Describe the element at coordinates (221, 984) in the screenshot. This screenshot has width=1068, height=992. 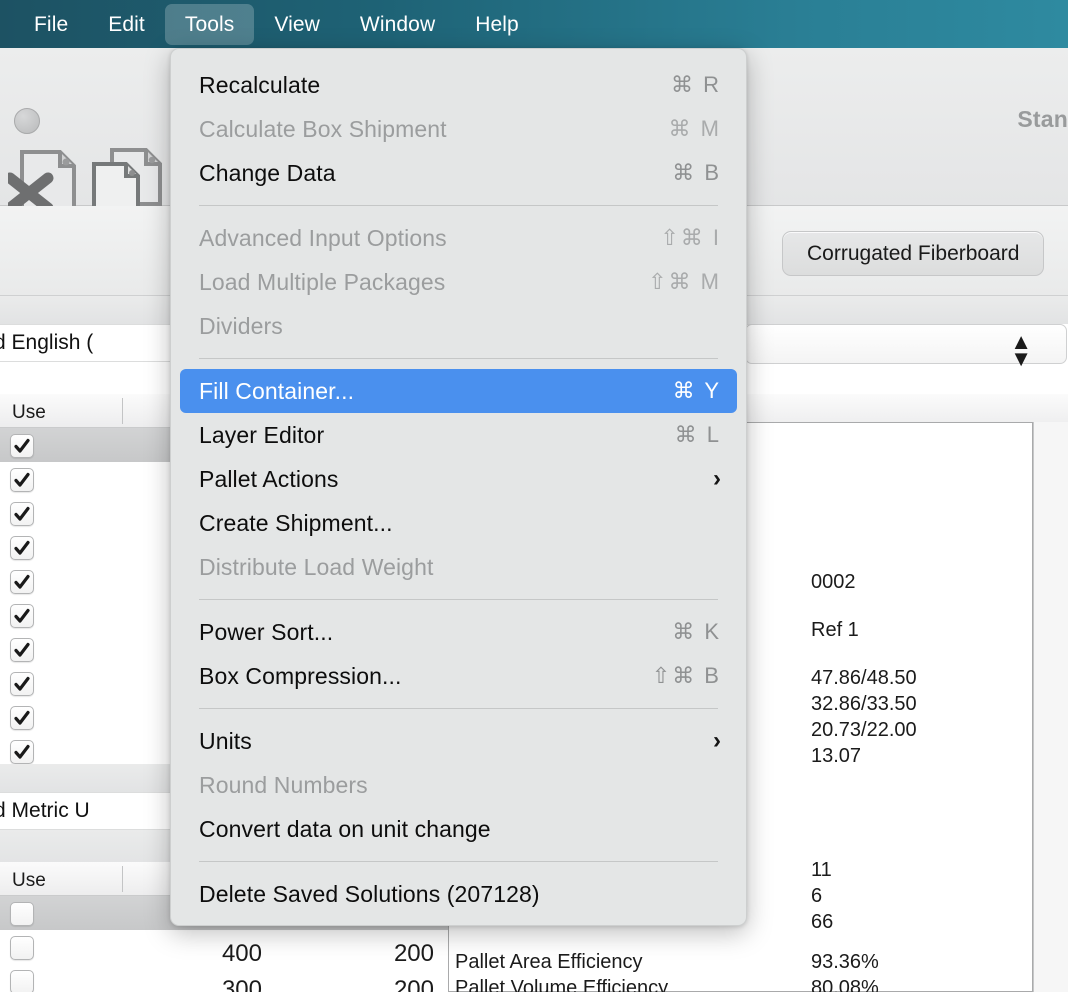
I see `table-cell-length: 300` at that location.